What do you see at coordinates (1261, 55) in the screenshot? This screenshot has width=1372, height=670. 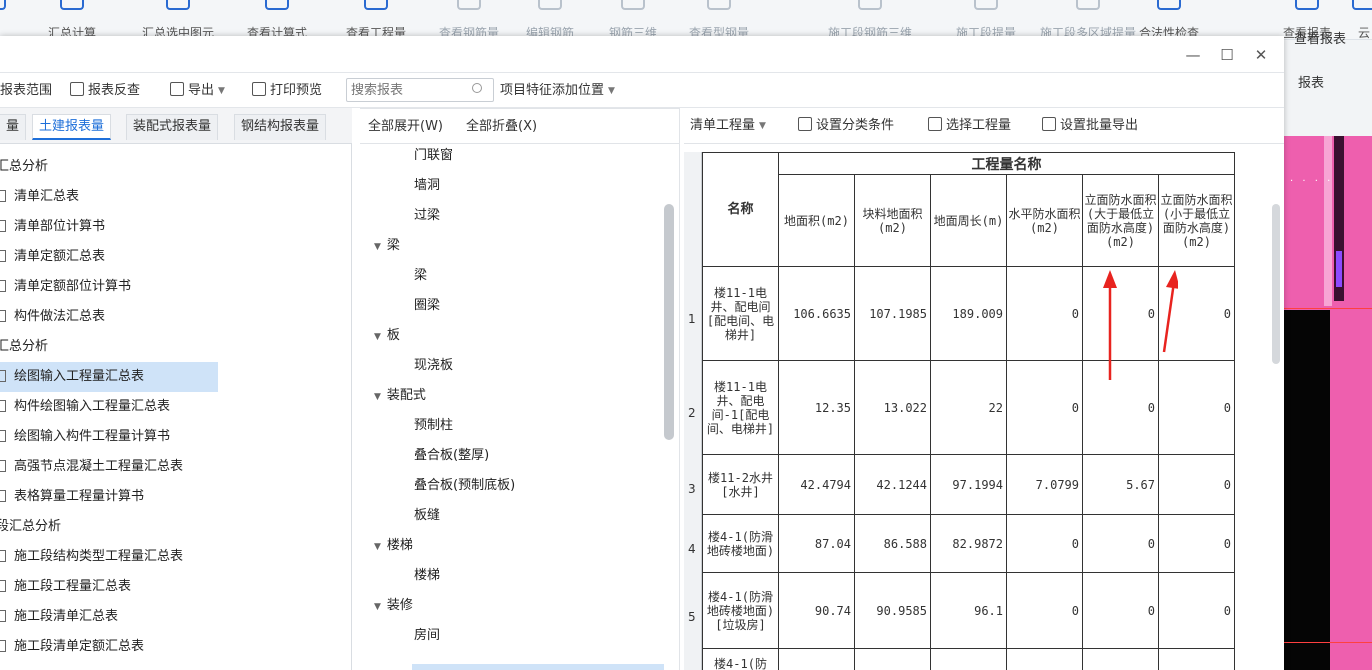 I see `close-button: ✕` at bounding box center [1261, 55].